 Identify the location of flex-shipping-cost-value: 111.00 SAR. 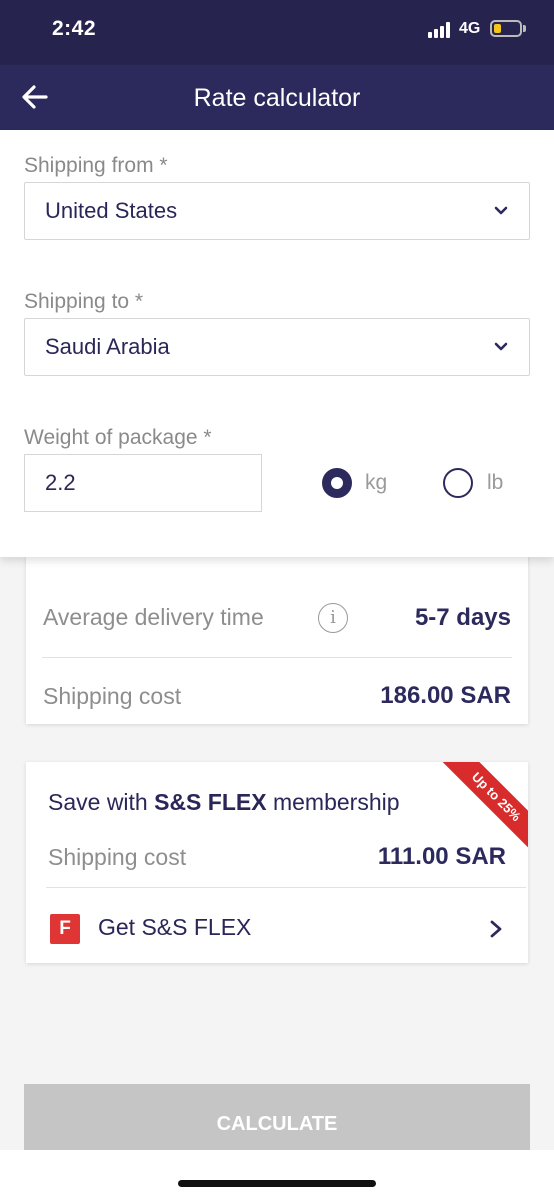
(441, 856).